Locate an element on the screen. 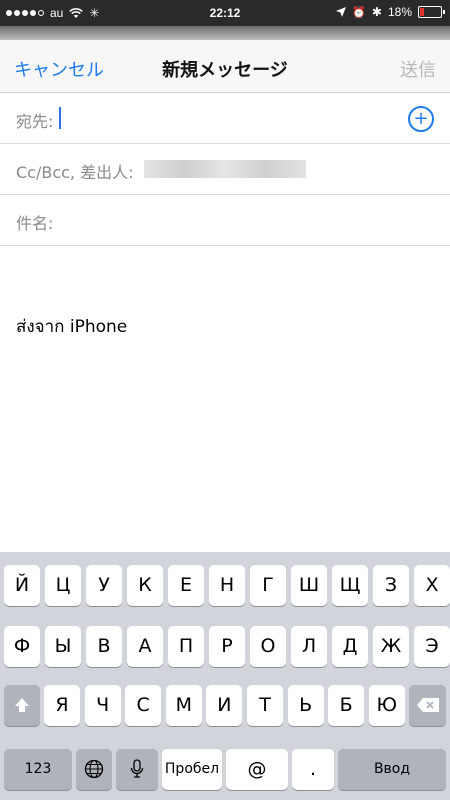 Image resolution: width=450 pixels, height=800 pixels. letter-key: О is located at coordinates (268, 646).